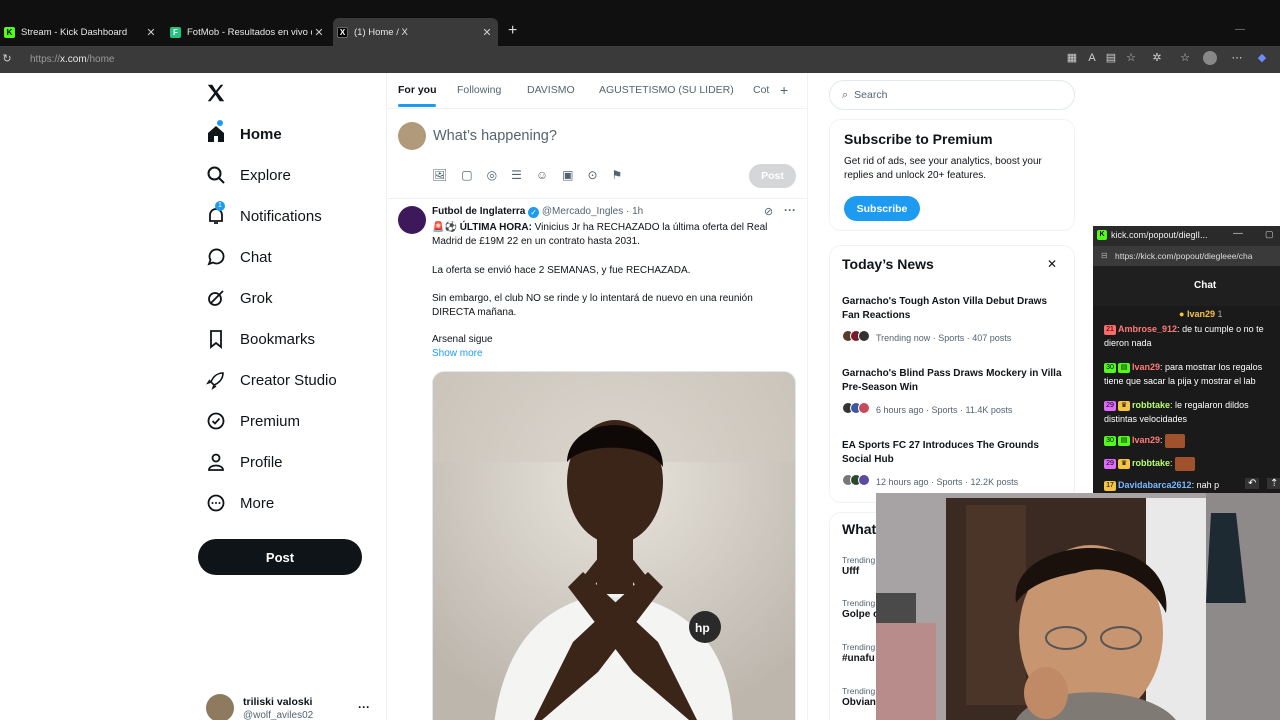 The image size is (1280, 720). I want to click on sidebar-item-bookmarks: Bookmarks, so click(260, 339).